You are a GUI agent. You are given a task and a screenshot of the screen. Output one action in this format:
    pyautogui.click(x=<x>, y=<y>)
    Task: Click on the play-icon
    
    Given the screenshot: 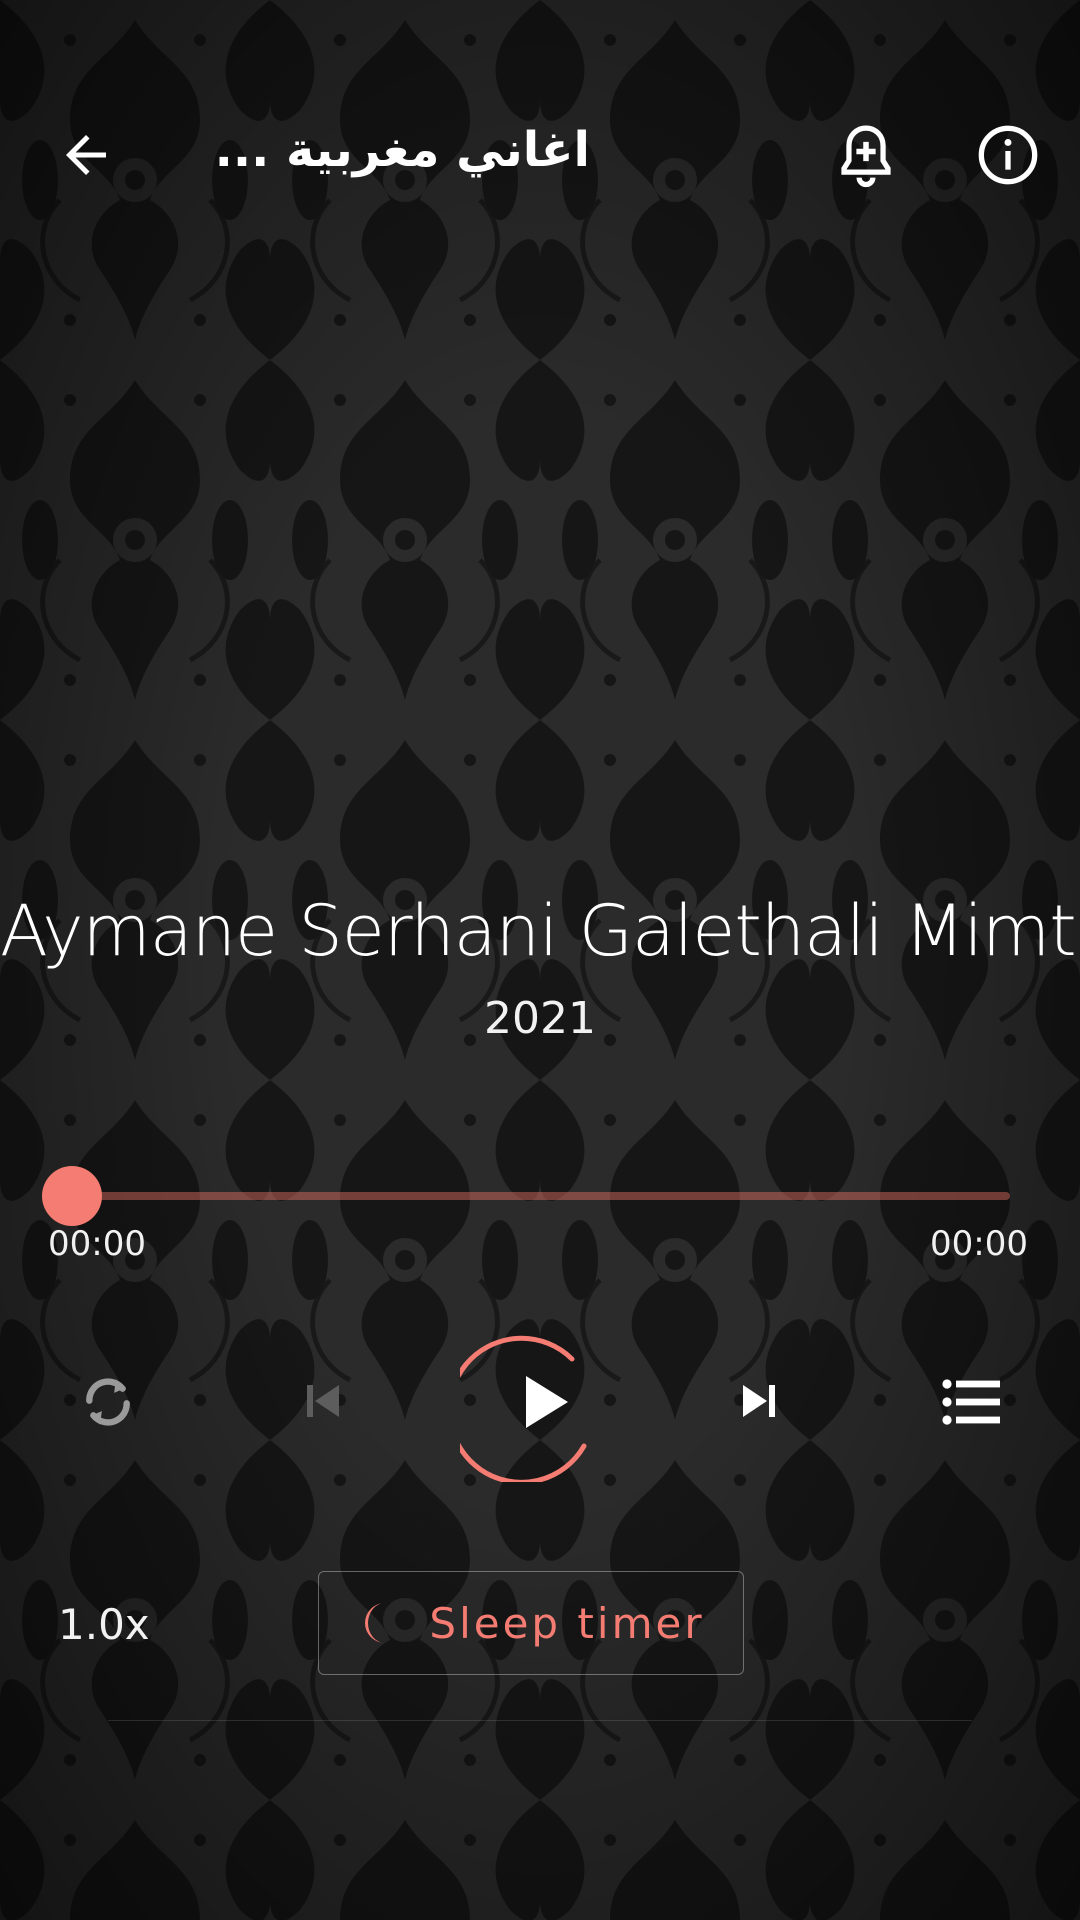 What is the action you would take?
    pyautogui.click(x=523, y=1408)
    